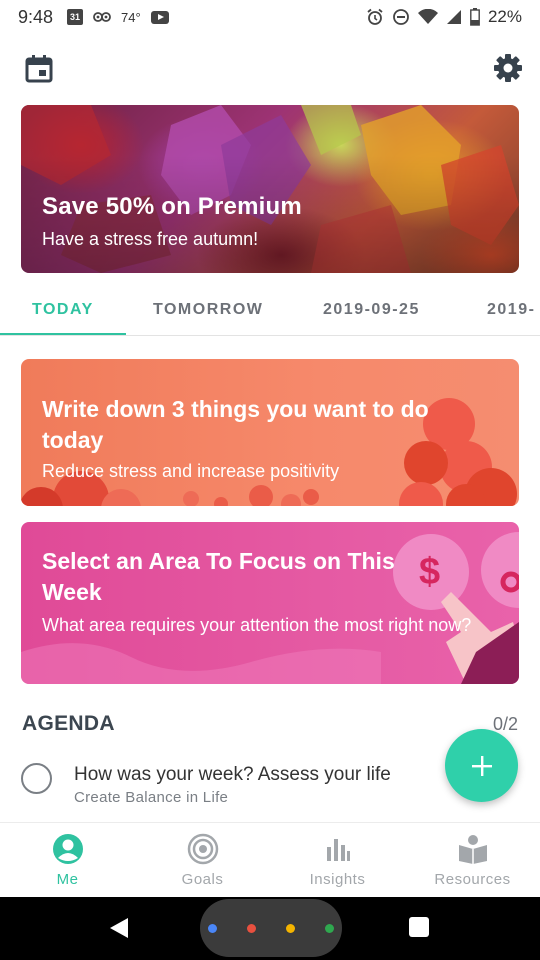 This screenshot has width=540, height=960. I want to click on nav-insights: Insights, so click(337, 860).